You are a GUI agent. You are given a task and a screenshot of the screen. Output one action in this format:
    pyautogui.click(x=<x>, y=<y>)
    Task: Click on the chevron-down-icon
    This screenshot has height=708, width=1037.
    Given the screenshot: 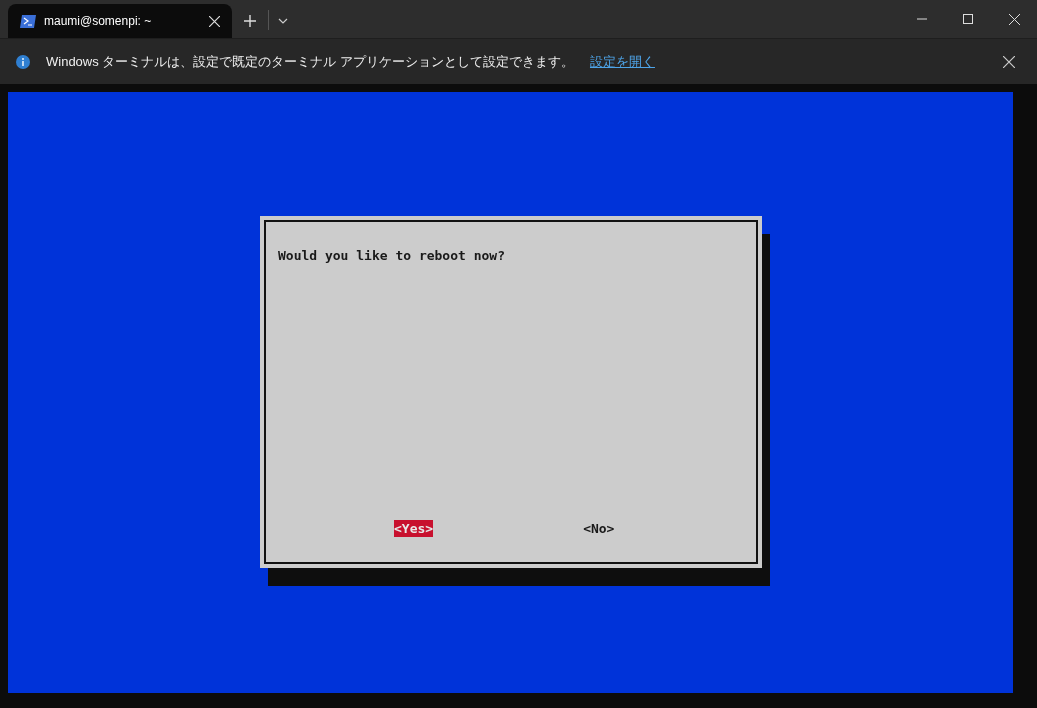 What is the action you would take?
    pyautogui.click(x=283, y=21)
    